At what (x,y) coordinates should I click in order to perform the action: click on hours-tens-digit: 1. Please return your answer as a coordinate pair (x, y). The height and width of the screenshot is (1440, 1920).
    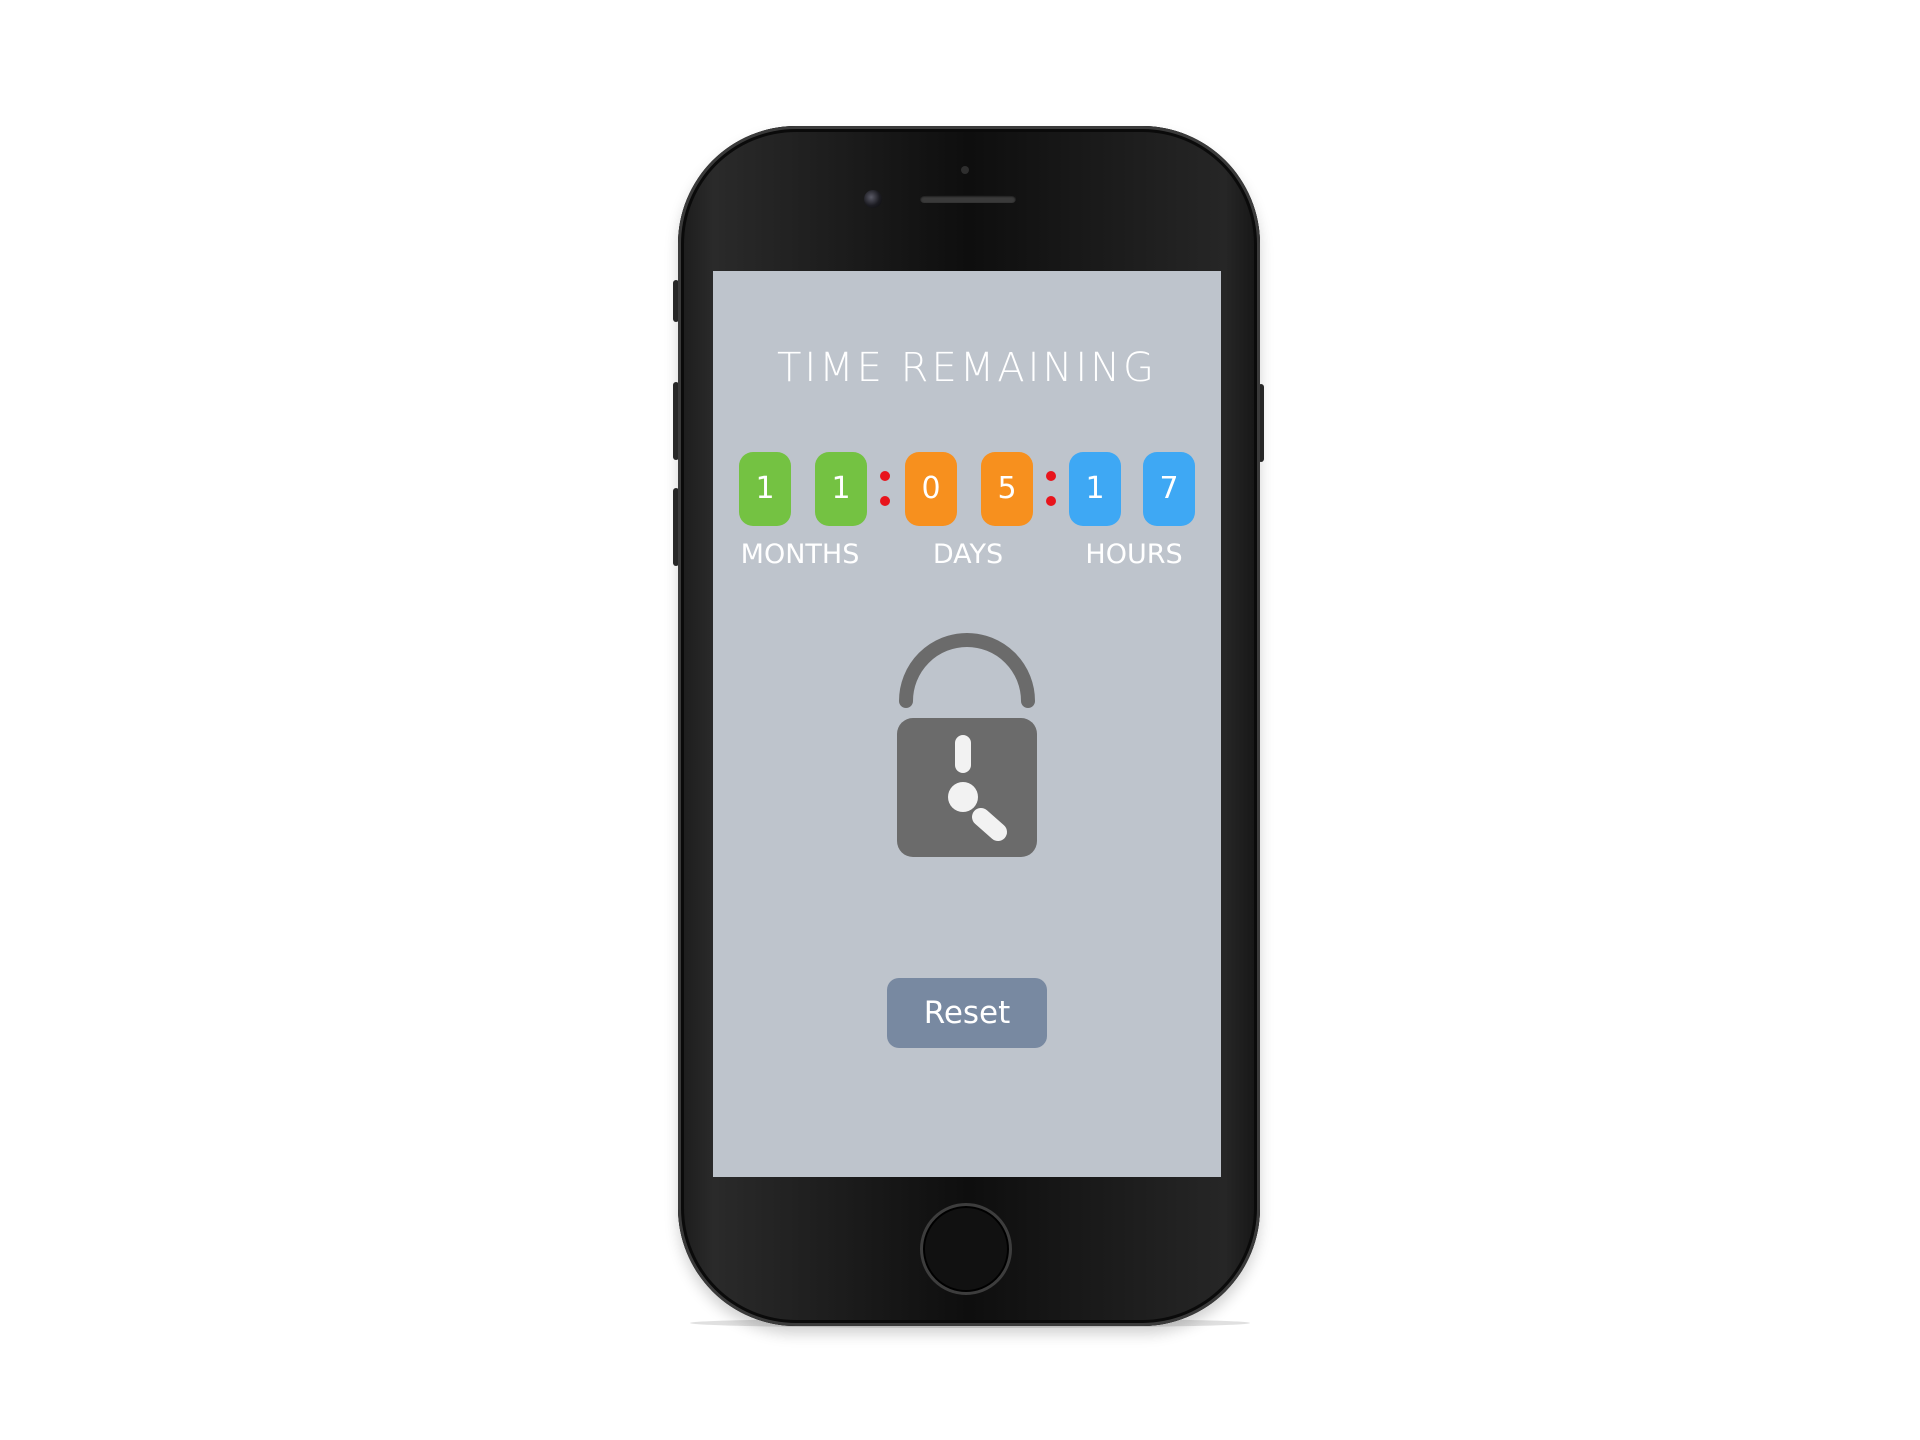
    Looking at the image, I should click on (1095, 489).